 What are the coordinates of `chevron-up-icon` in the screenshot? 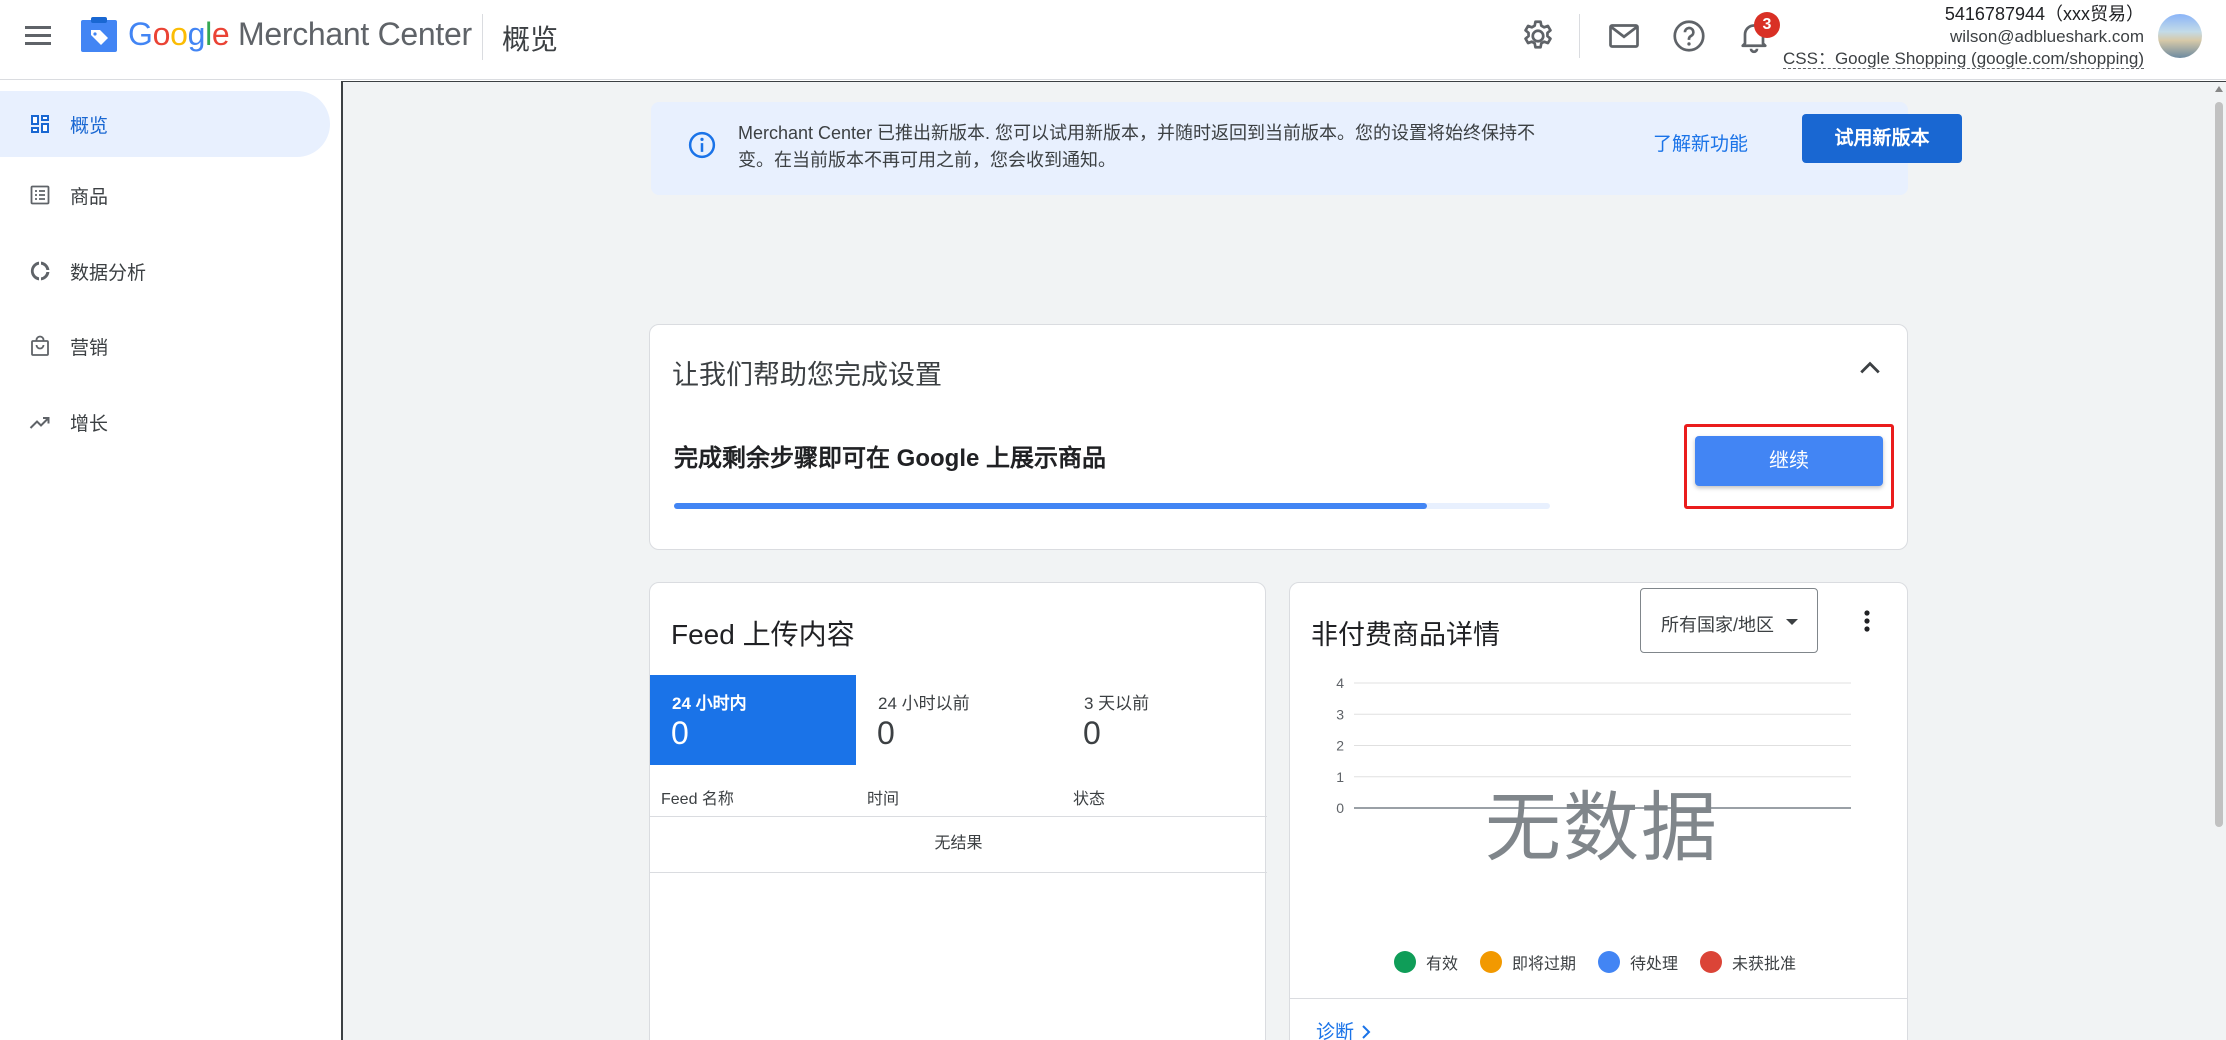 It's located at (1870, 368).